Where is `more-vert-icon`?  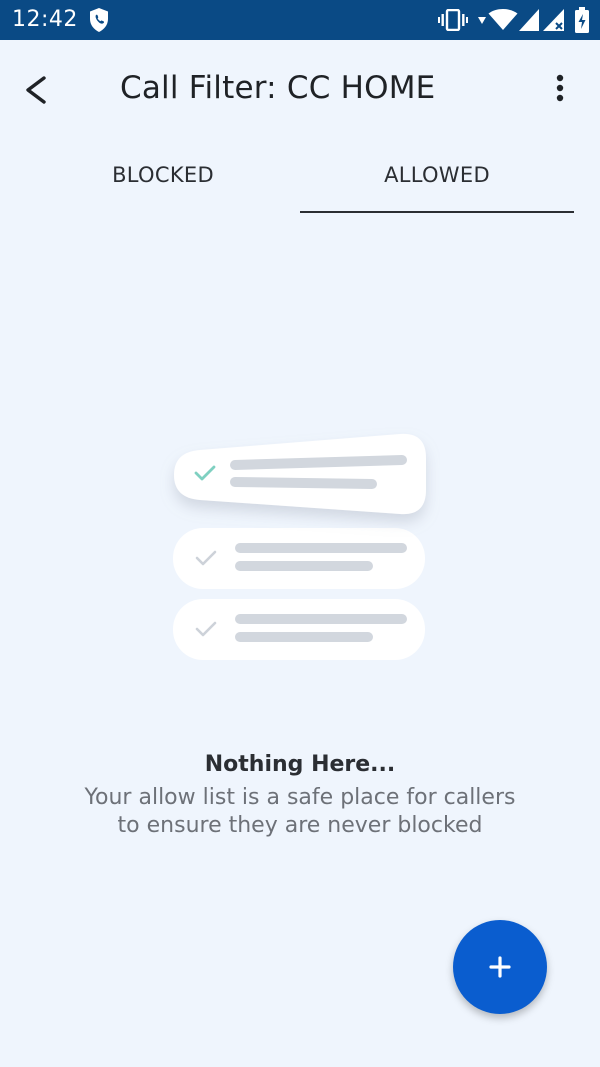
more-vert-icon is located at coordinates (560, 88).